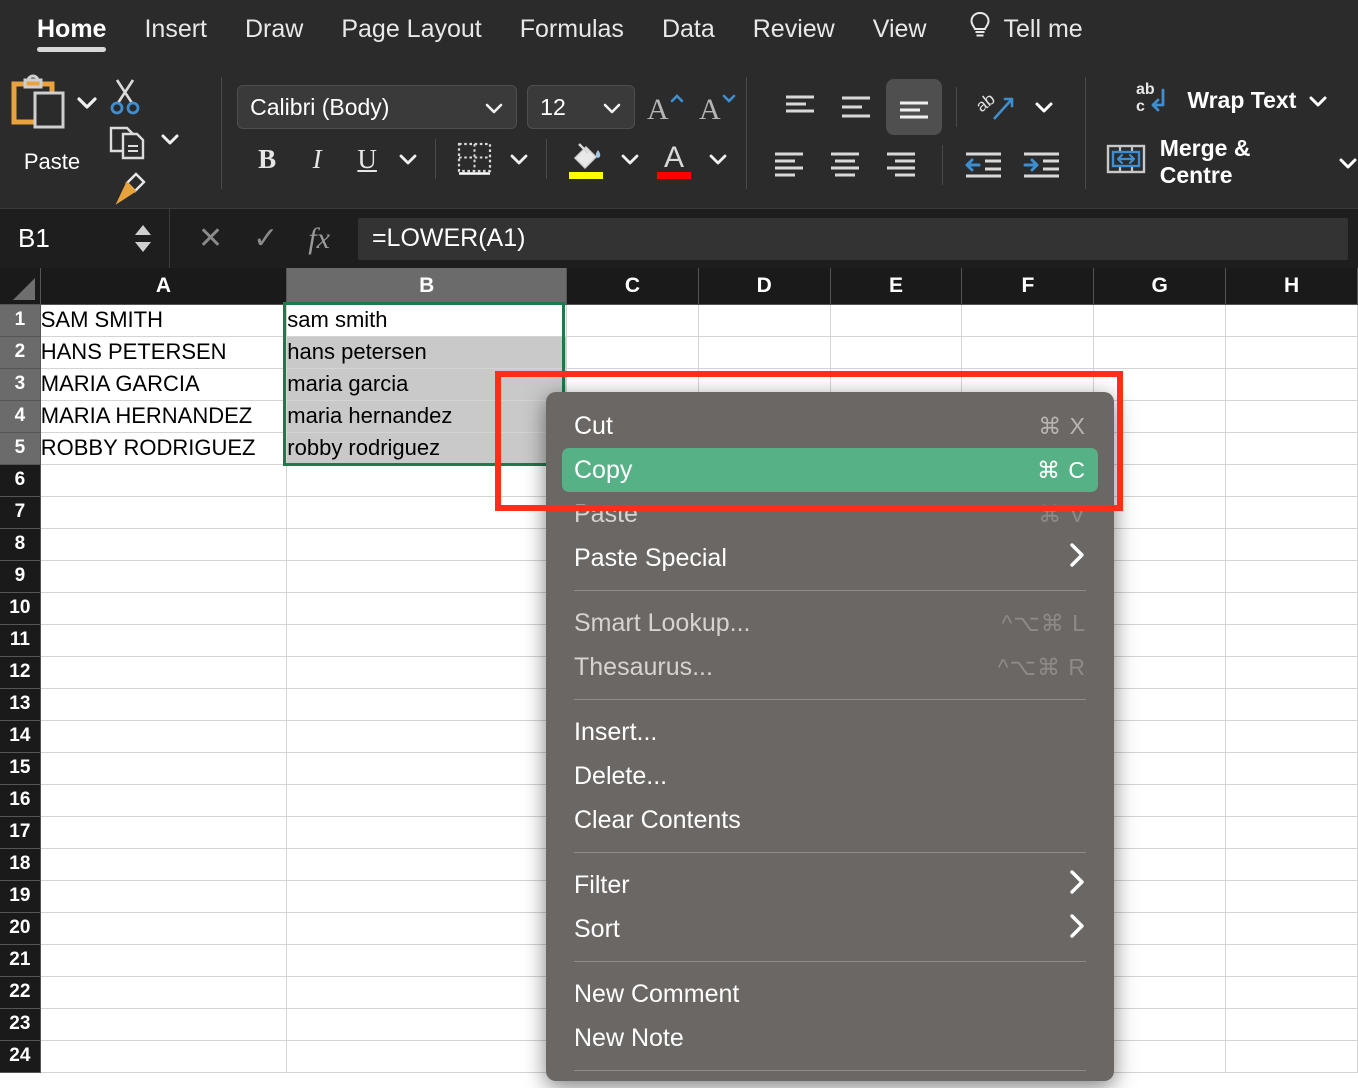 The height and width of the screenshot is (1088, 1358). What do you see at coordinates (1291, 448) in the screenshot?
I see `cell-H5` at bounding box center [1291, 448].